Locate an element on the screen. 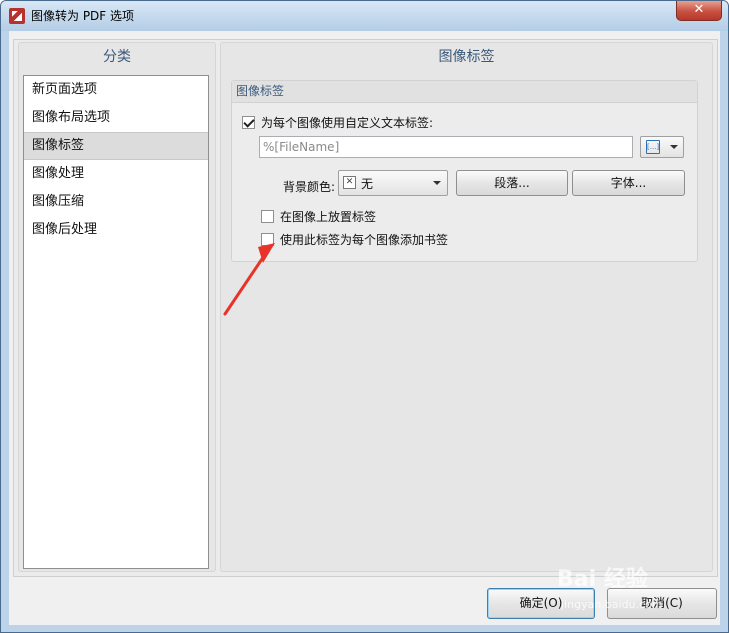 Image resolution: width=729 pixels, height=633 pixels. macro-insert-button: [...] is located at coordinates (662, 147).